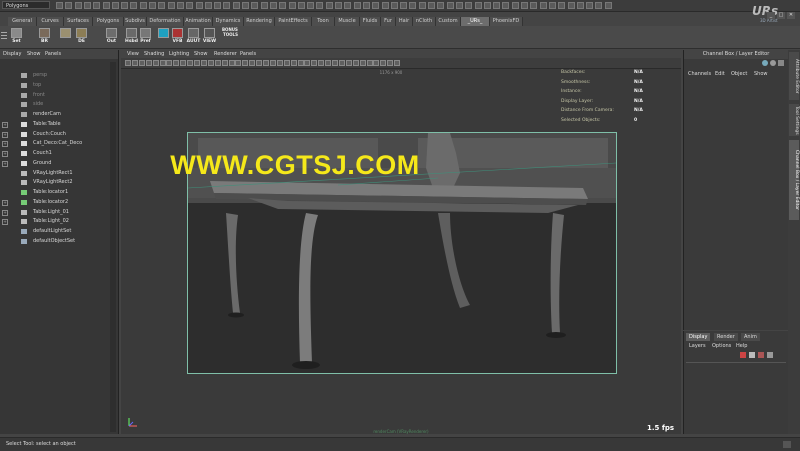 Image resolution: width=800 pixels, height=451 pixels. What do you see at coordinates (59, 221) in the screenshot?
I see `outliner-item: + Table:Light_02` at bounding box center [59, 221].